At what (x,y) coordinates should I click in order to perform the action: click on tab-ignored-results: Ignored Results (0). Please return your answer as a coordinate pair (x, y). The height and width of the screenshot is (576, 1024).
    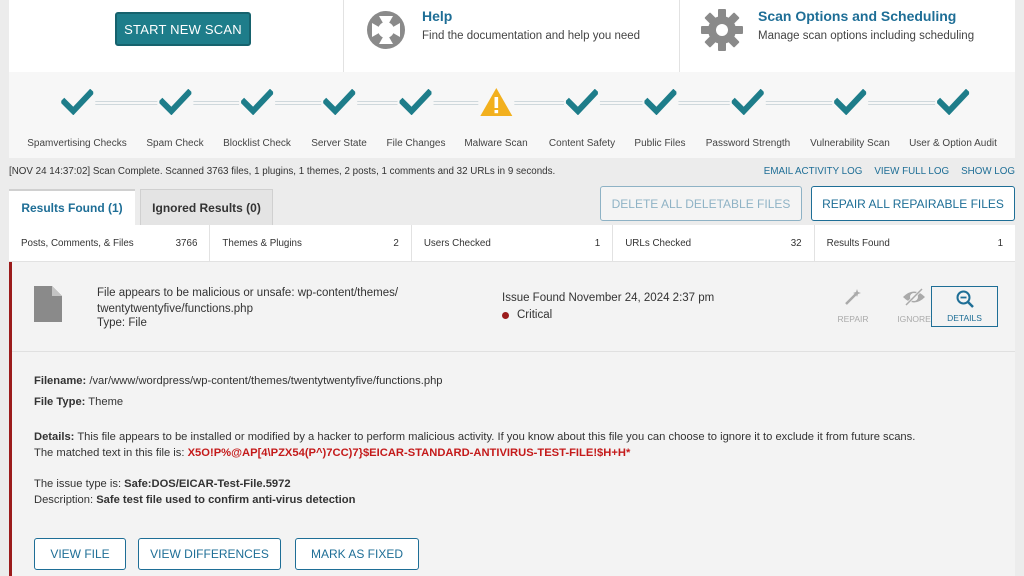
    Looking at the image, I should click on (206, 207).